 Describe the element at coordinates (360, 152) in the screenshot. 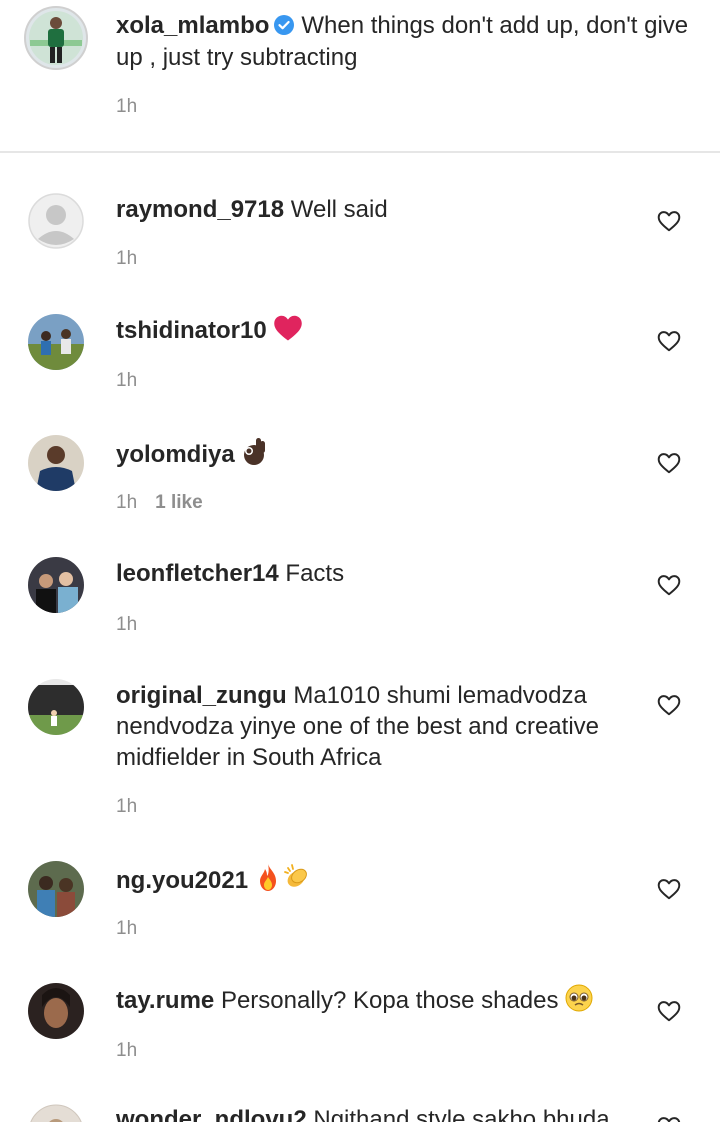

I see `divider` at that location.